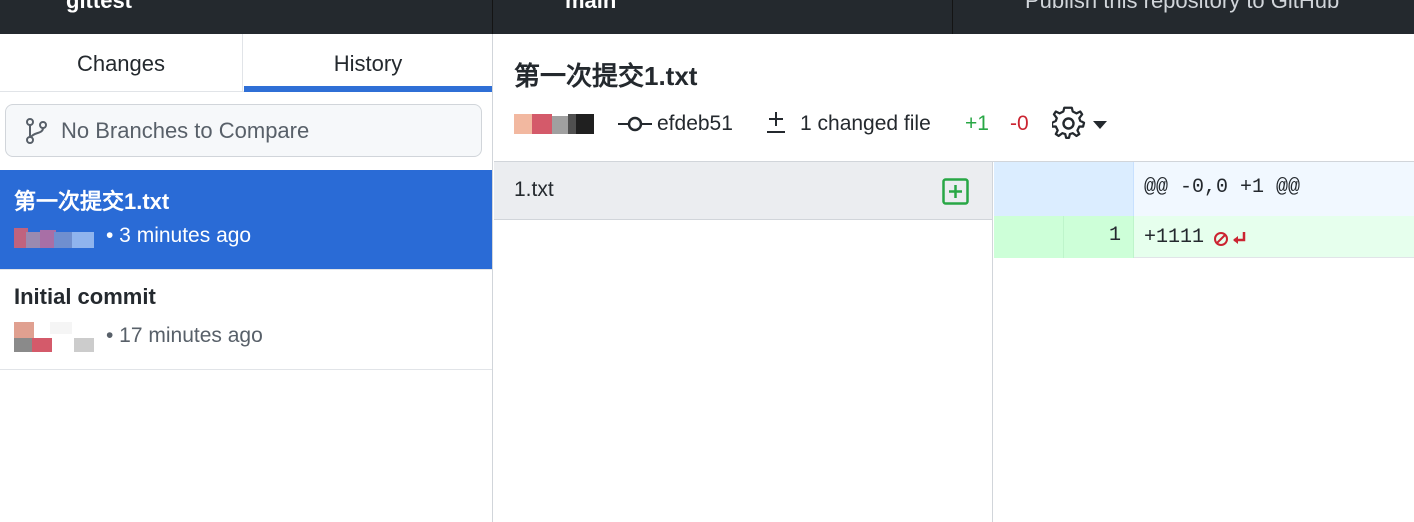 The height and width of the screenshot is (522, 1414). Describe the element at coordinates (635, 124) in the screenshot. I see `git-commit-icon` at that location.